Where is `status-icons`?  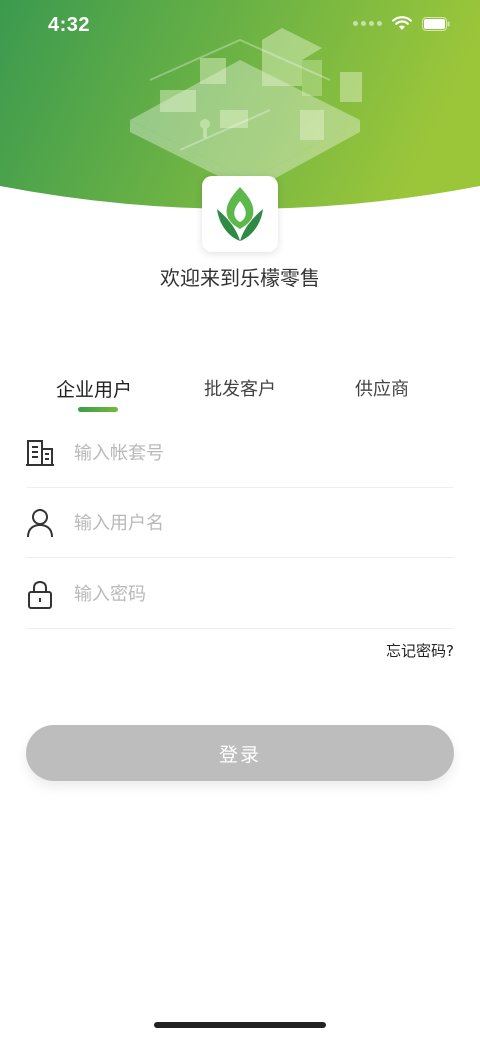 status-icons is located at coordinates (401, 23).